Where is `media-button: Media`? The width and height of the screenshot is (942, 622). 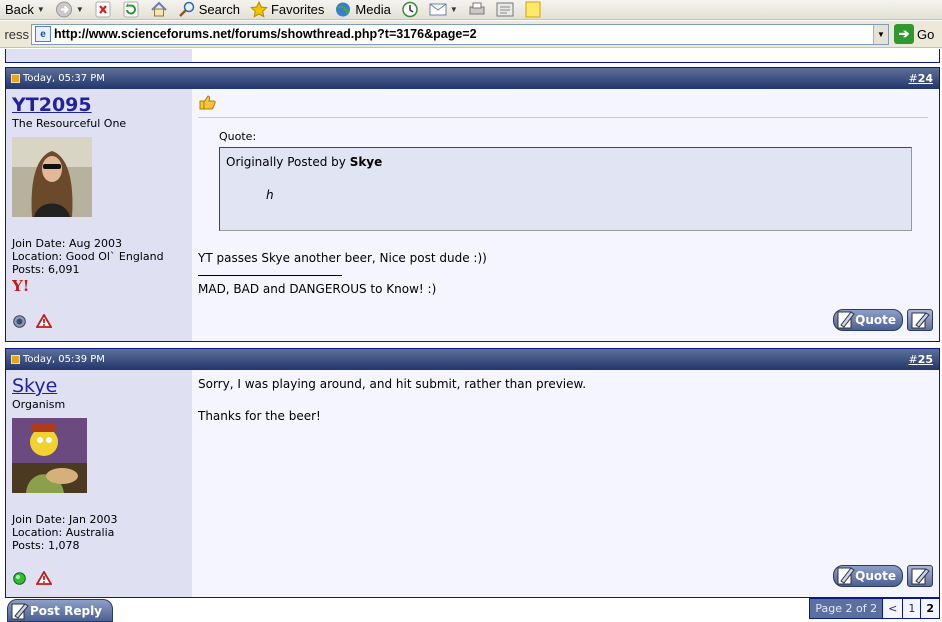
media-button: Media is located at coordinates (362, 10).